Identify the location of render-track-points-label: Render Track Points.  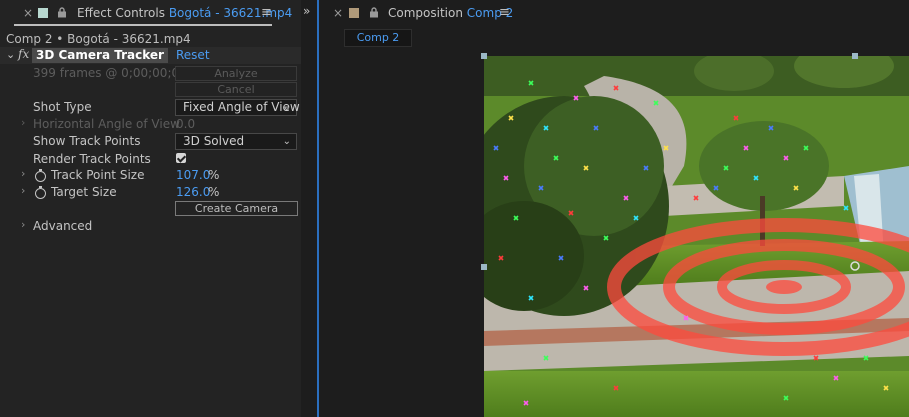
(92, 159).